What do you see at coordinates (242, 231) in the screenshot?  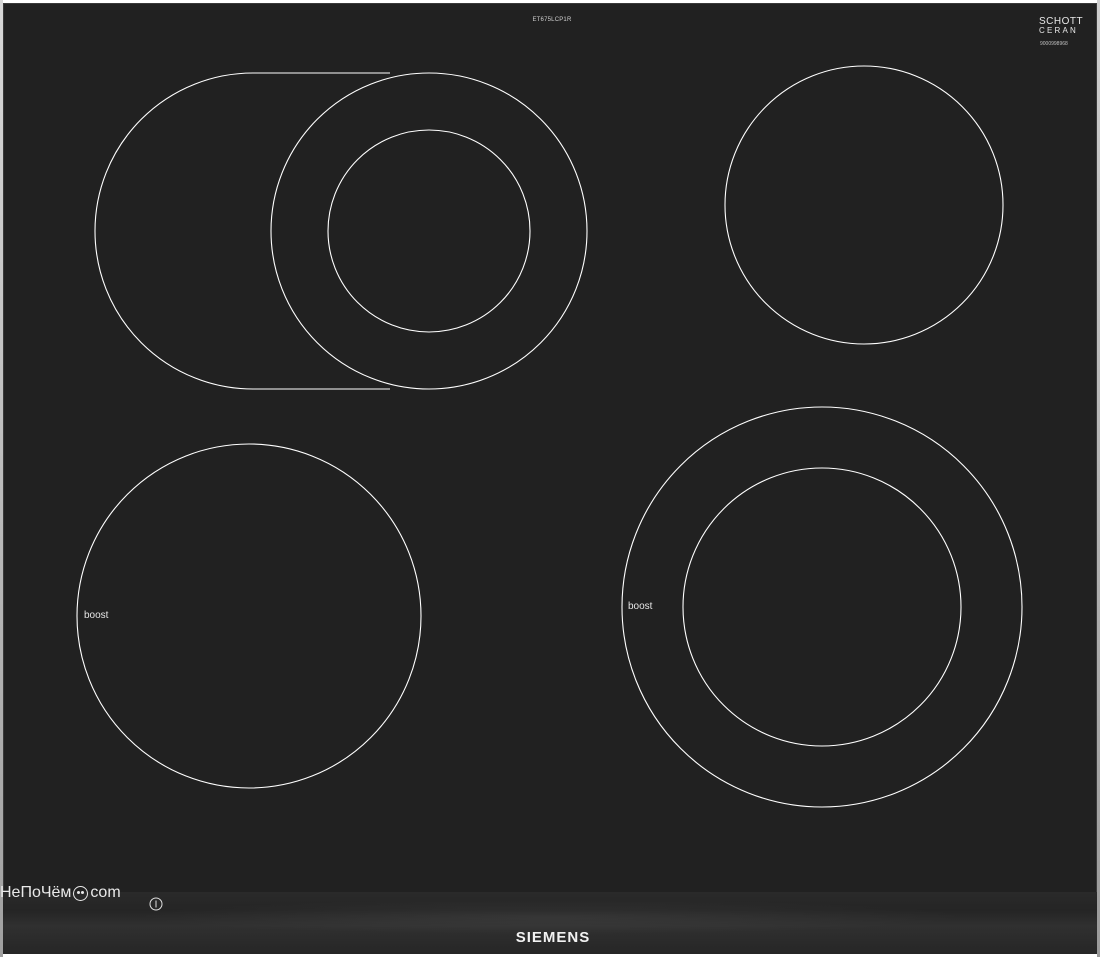 I see `zone-rear-left-extension` at bounding box center [242, 231].